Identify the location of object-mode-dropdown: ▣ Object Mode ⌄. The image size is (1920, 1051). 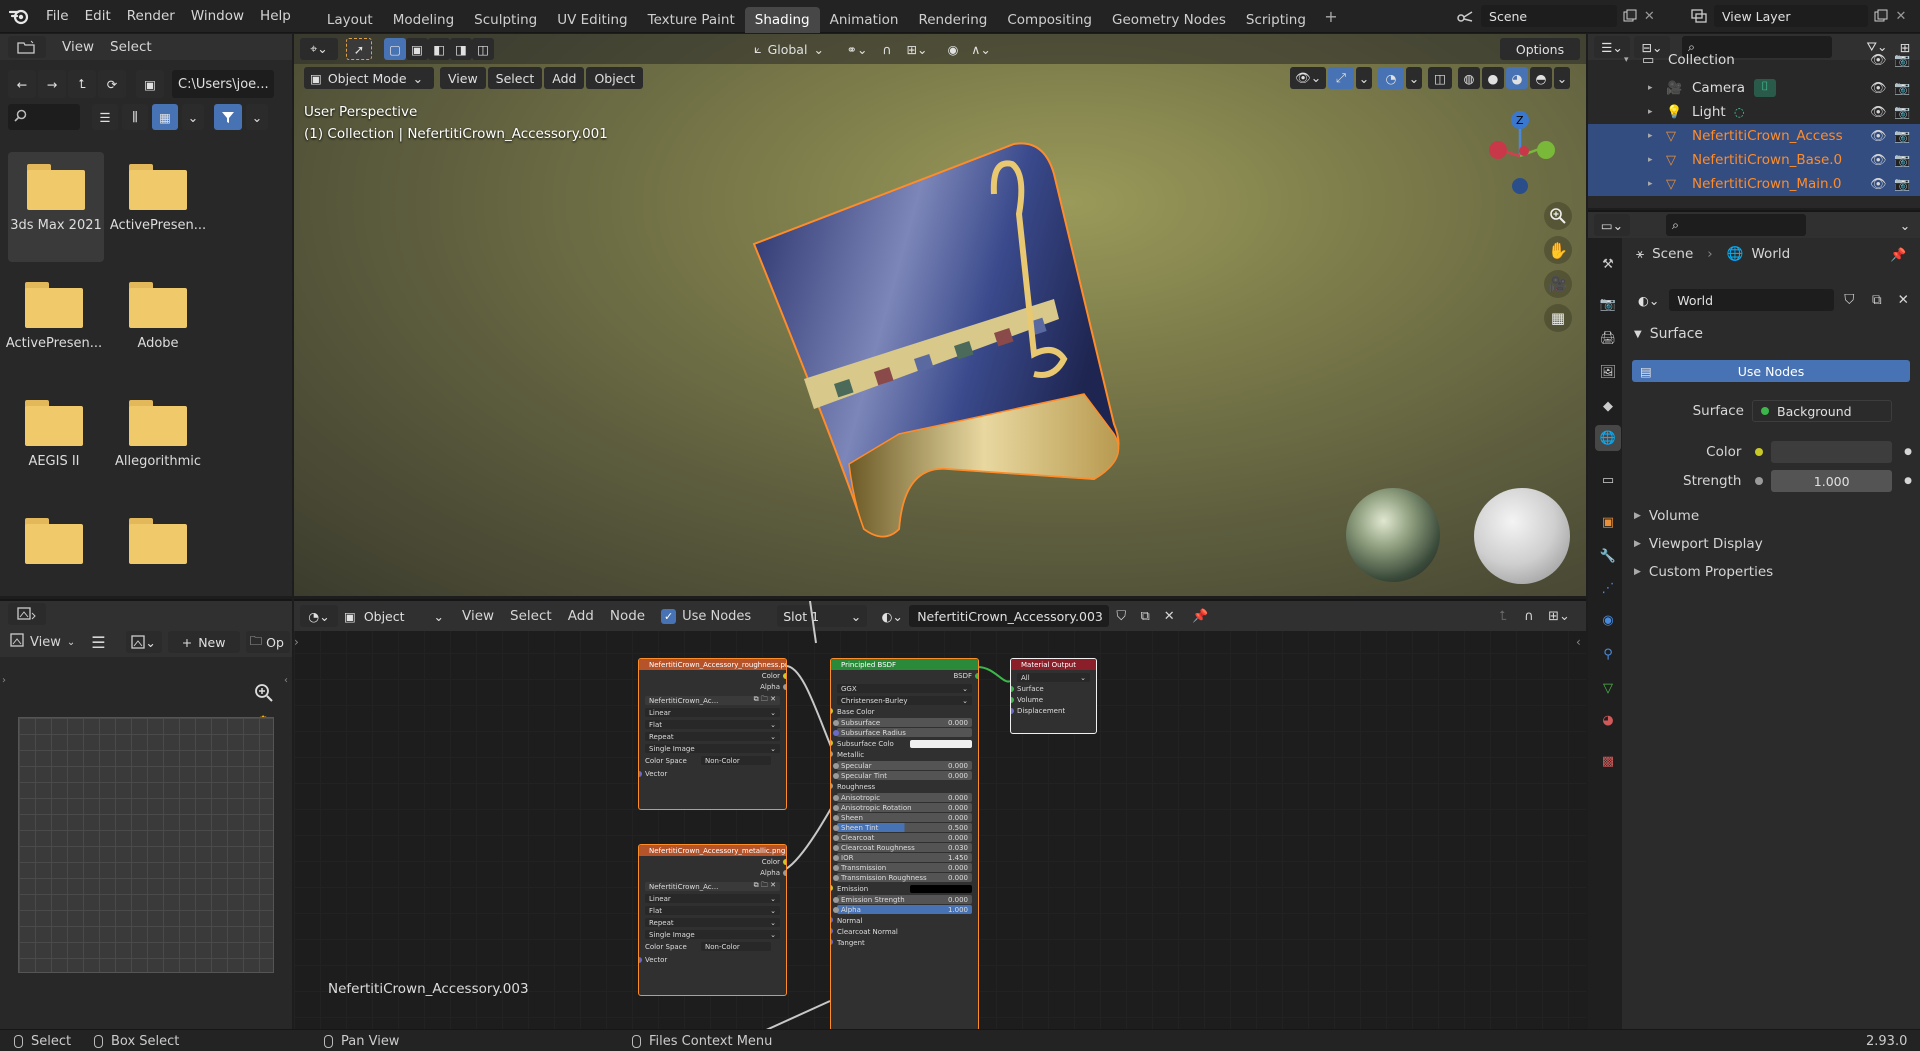
(369, 78).